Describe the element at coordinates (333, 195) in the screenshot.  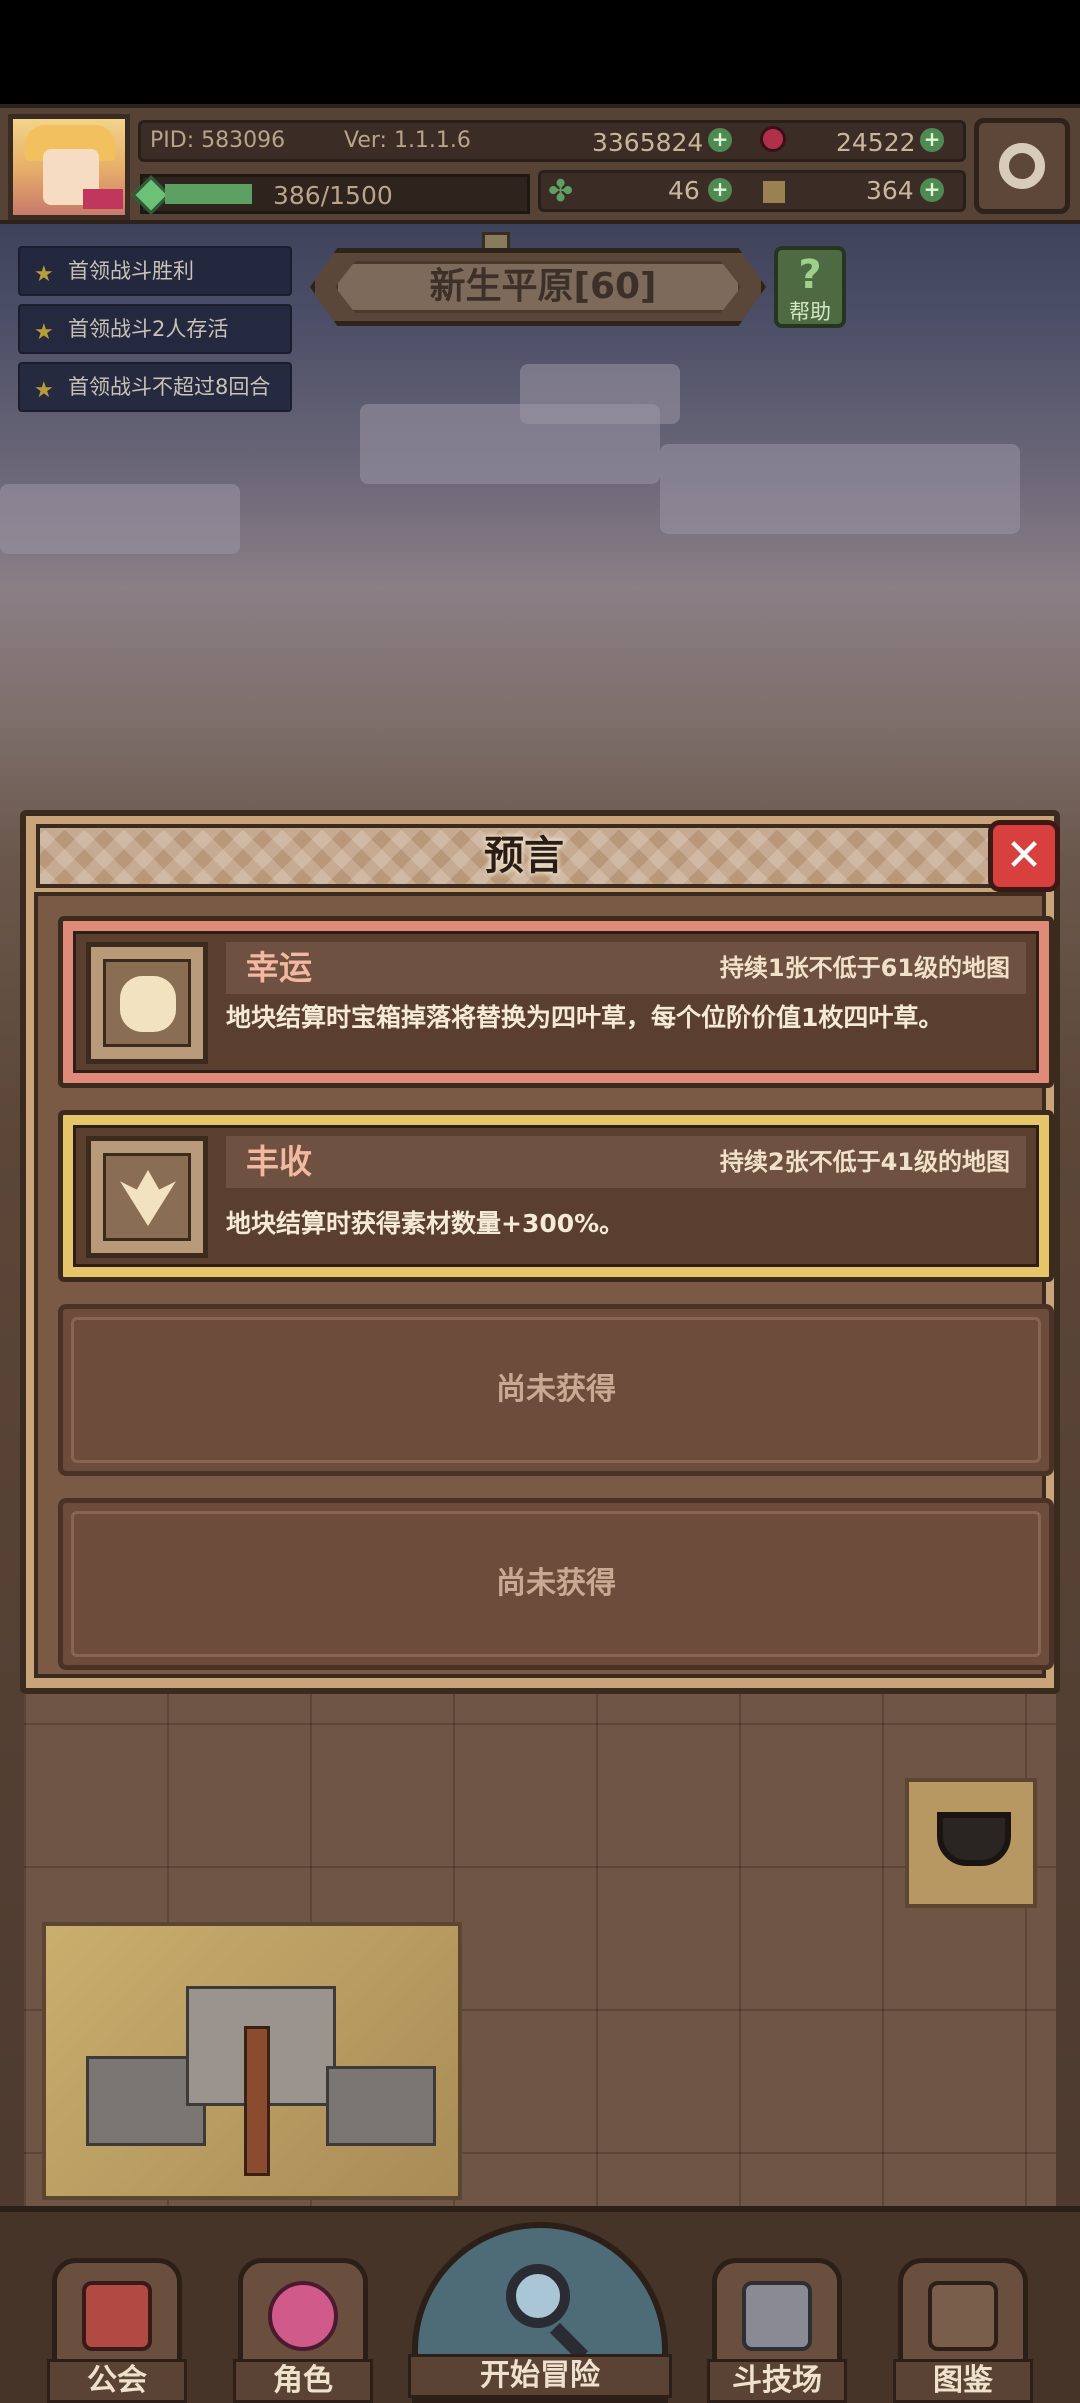
I see `exp-text: 386/1500` at that location.